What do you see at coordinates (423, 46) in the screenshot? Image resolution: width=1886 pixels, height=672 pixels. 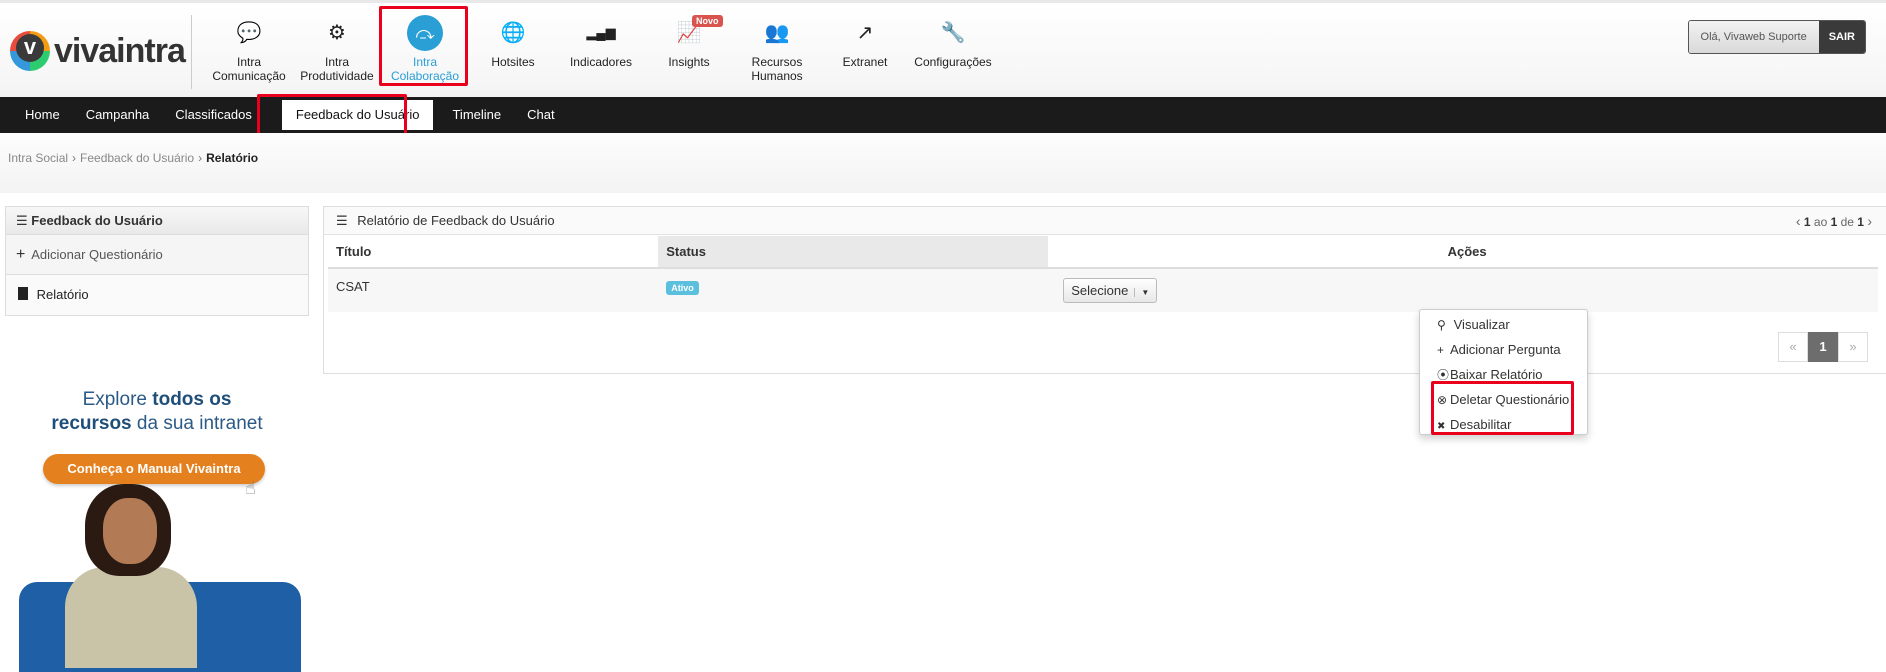 I see `highlight-module-box` at bounding box center [423, 46].